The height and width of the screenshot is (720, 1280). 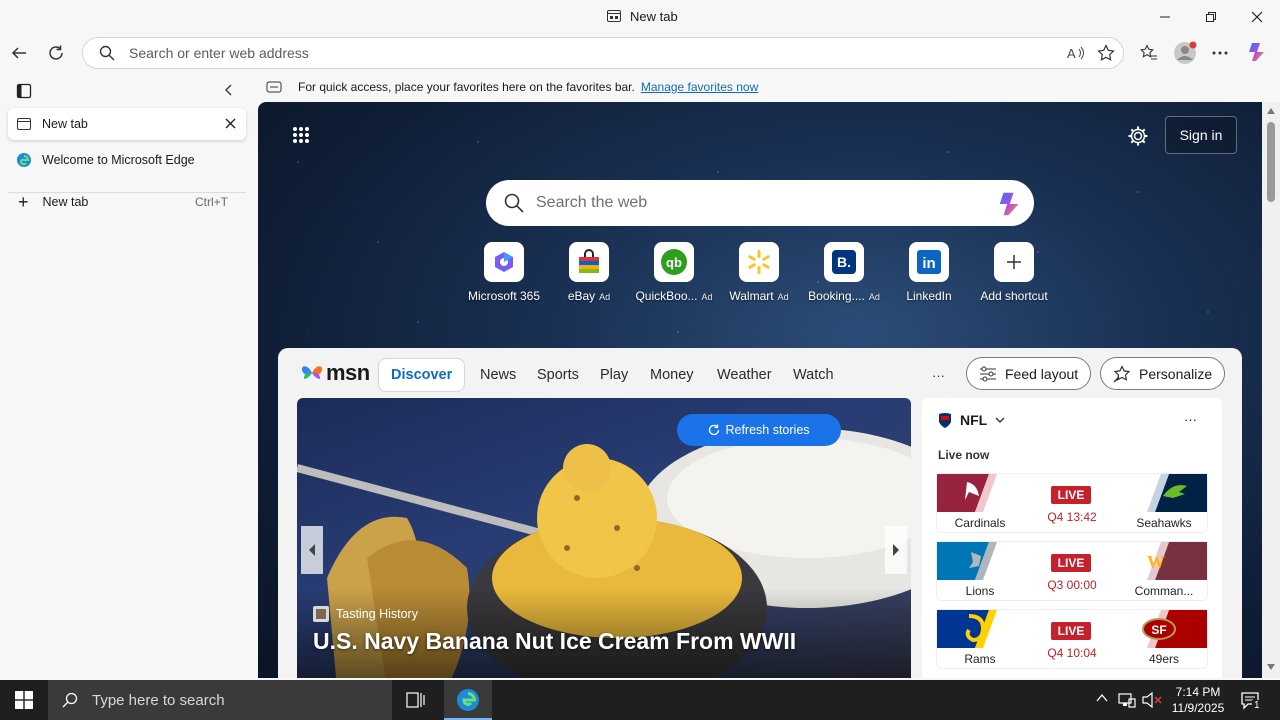 What do you see at coordinates (614, 375) in the screenshot?
I see `nav-play: Play` at bounding box center [614, 375].